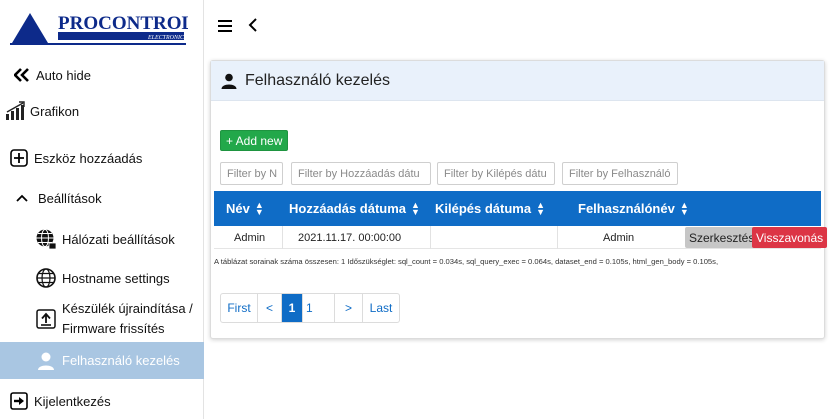 Image resolution: width=829 pixels, height=419 pixels. I want to click on sidebar-item-label: Beállítások, so click(70, 198).